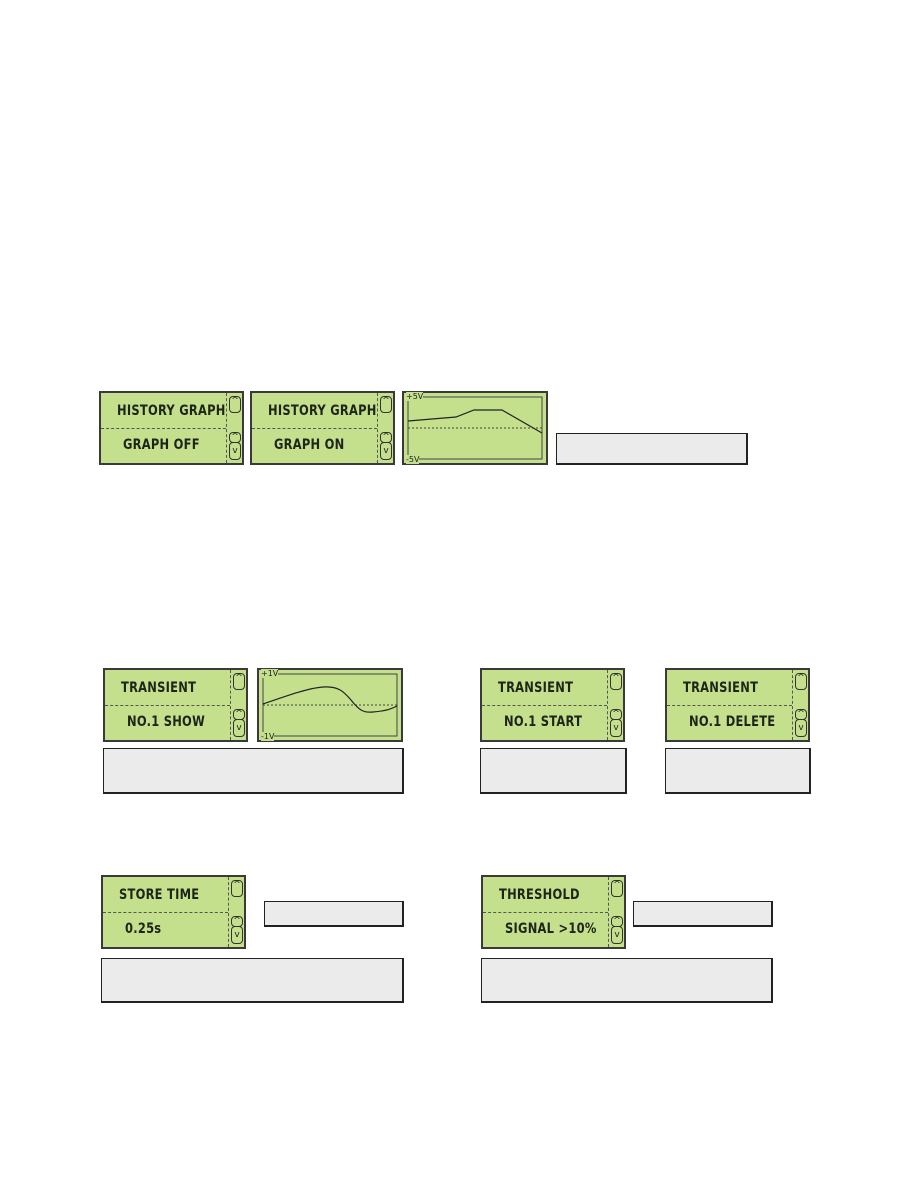 This screenshot has width=918, height=1188. I want to click on transient-graph: +1V -1V, so click(330, 705).